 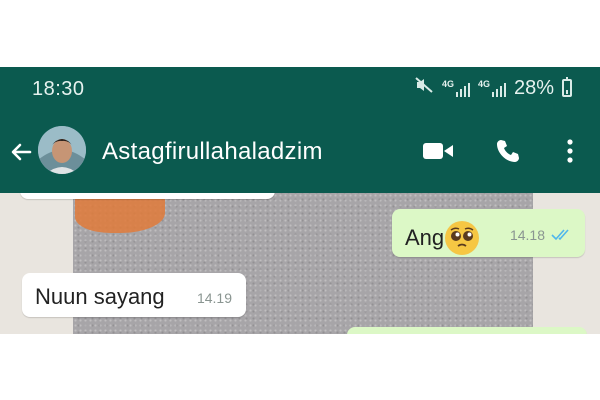 What do you see at coordinates (214, 298) in the screenshot?
I see `message-time: 14.19` at bounding box center [214, 298].